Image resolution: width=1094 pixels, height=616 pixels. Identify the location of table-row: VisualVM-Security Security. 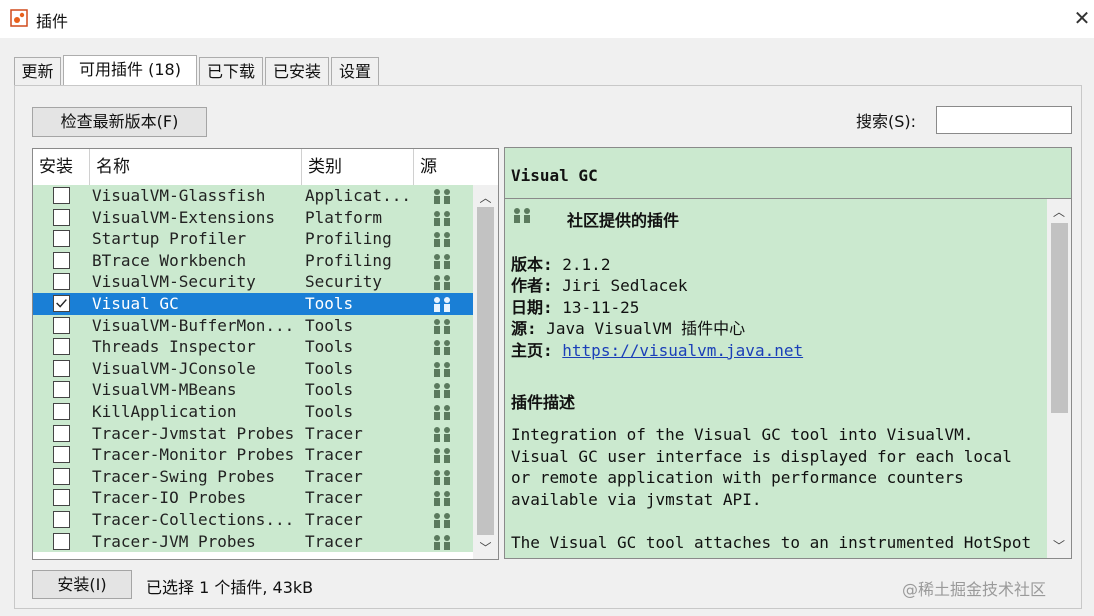
(253, 282).